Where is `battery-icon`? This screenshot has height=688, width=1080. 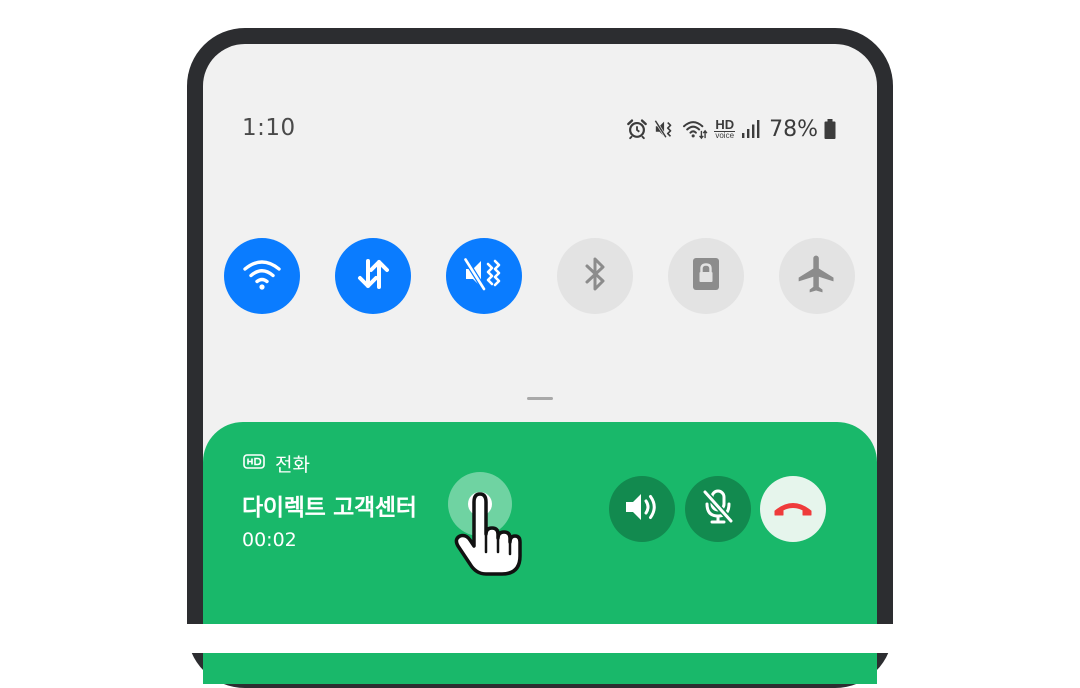 battery-icon is located at coordinates (830, 129).